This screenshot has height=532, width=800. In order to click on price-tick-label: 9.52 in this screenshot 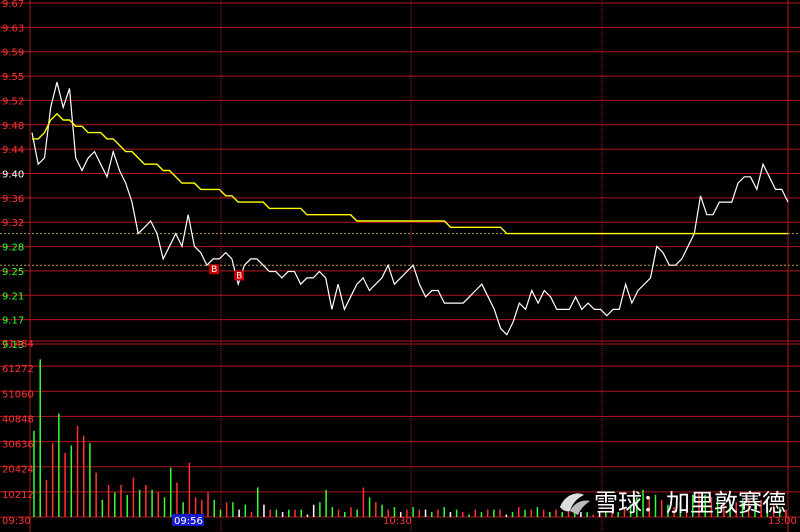, I will do `click(13, 101)`.